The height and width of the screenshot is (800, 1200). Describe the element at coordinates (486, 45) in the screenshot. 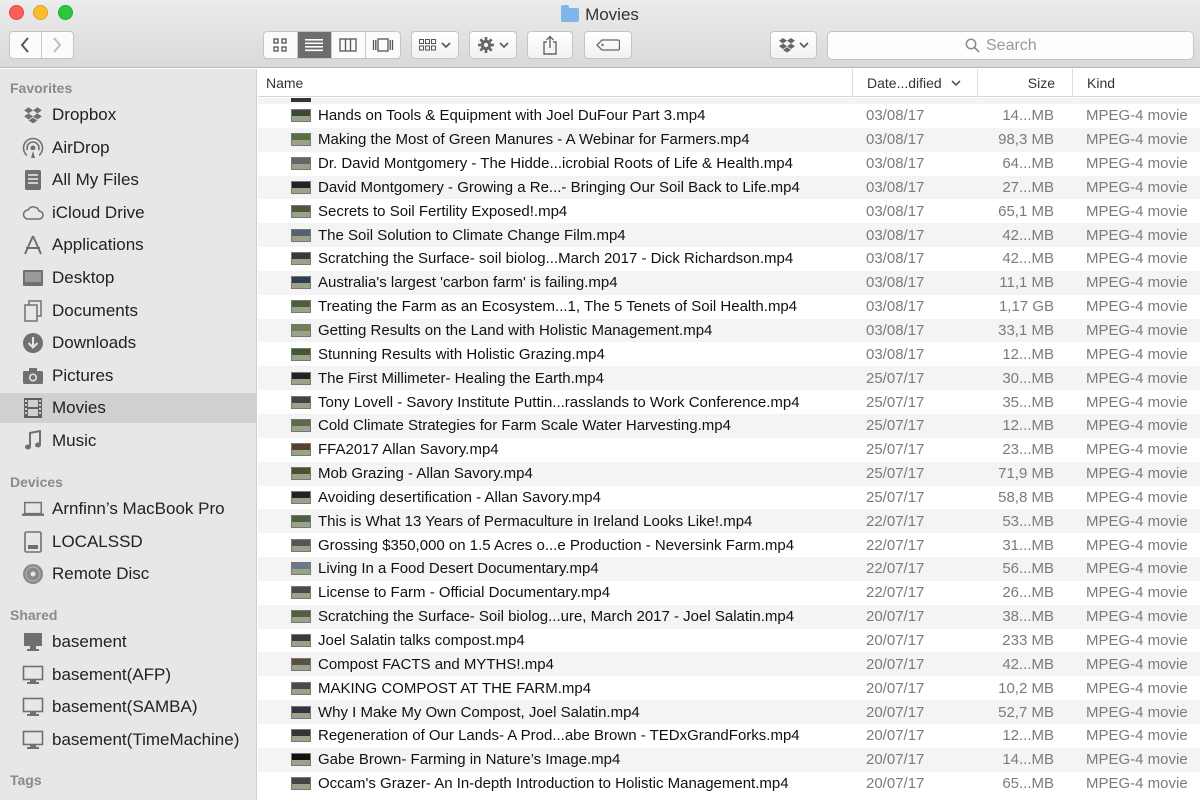

I see `gear-icon` at that location.